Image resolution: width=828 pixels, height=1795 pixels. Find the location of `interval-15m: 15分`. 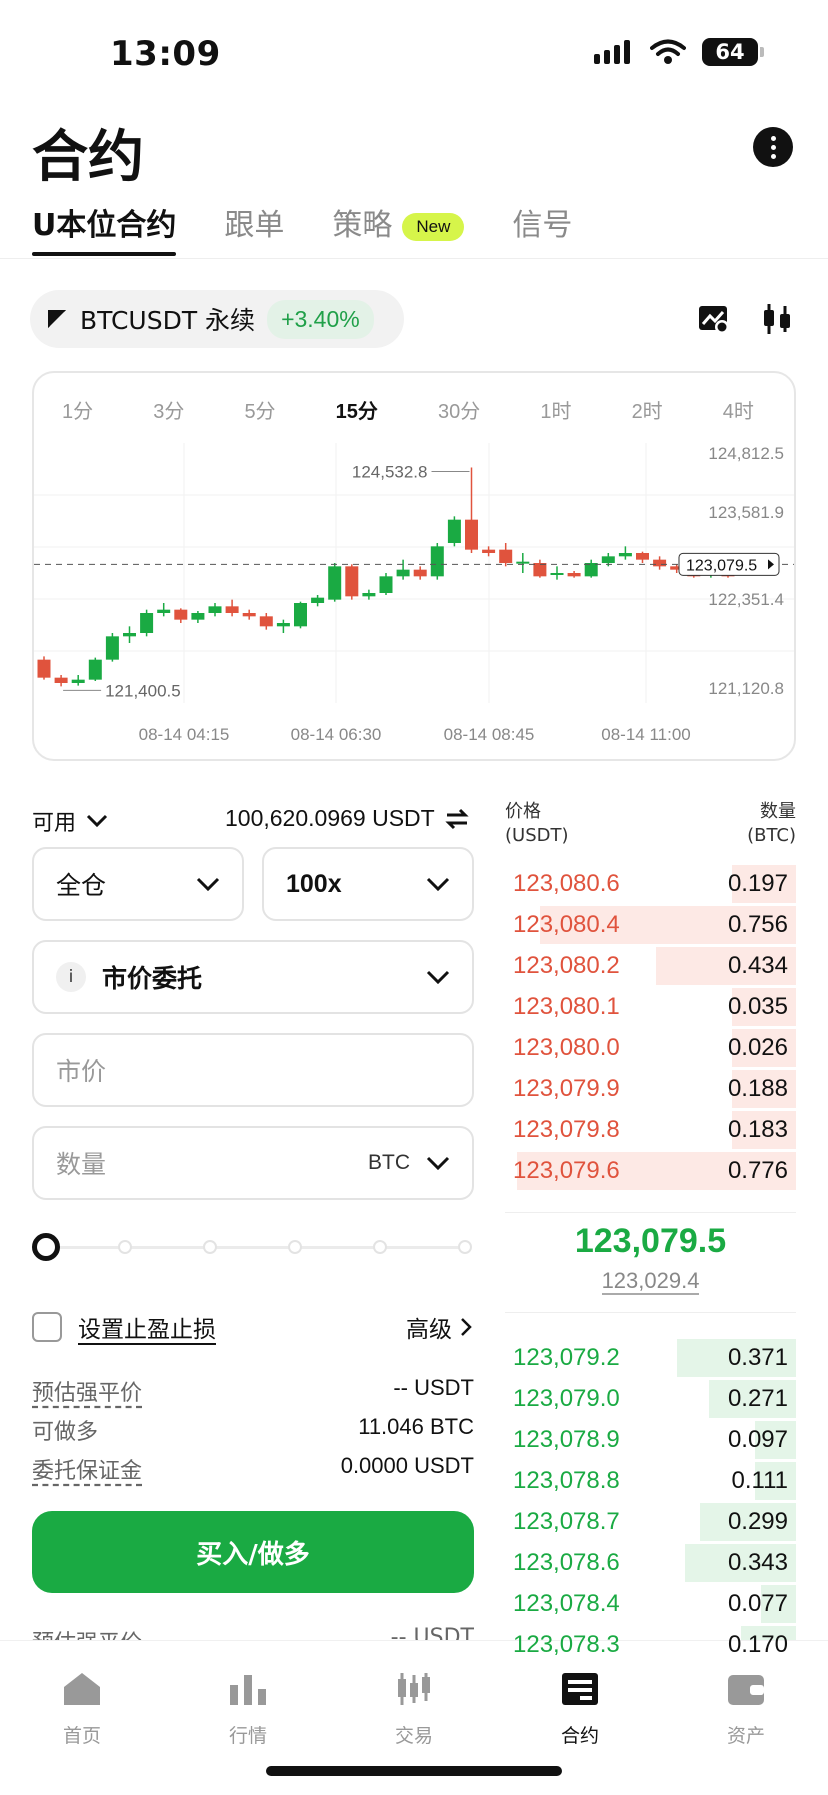

interval-15m: 15分 is located at coordinates (357, 409).